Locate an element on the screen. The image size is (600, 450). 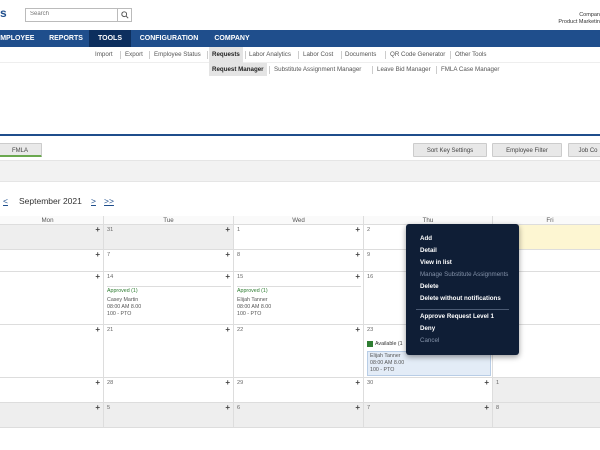
day-number: 23 is located at coordinates (370, 330).